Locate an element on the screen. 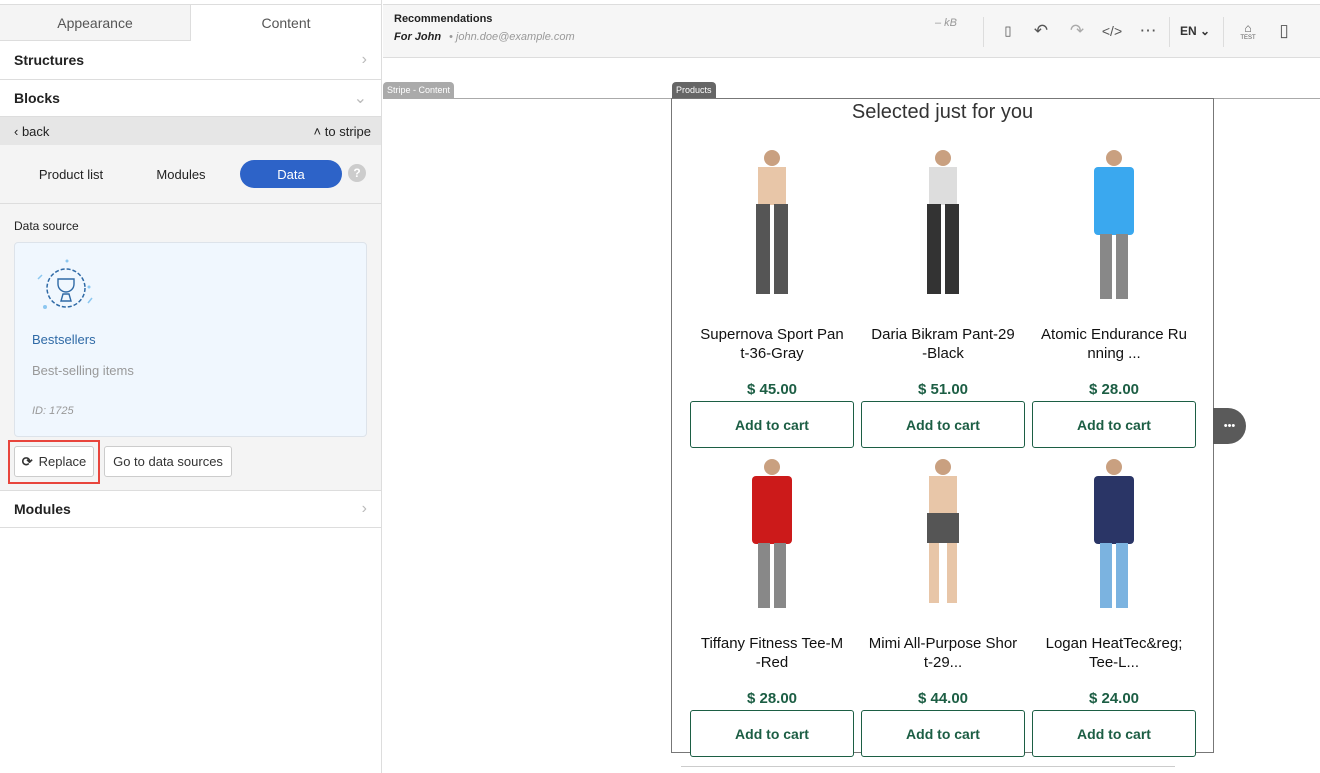 The image size is (1320, 773). to-stripe-link: ˄ to stripe is located at coordinates (342, 131).